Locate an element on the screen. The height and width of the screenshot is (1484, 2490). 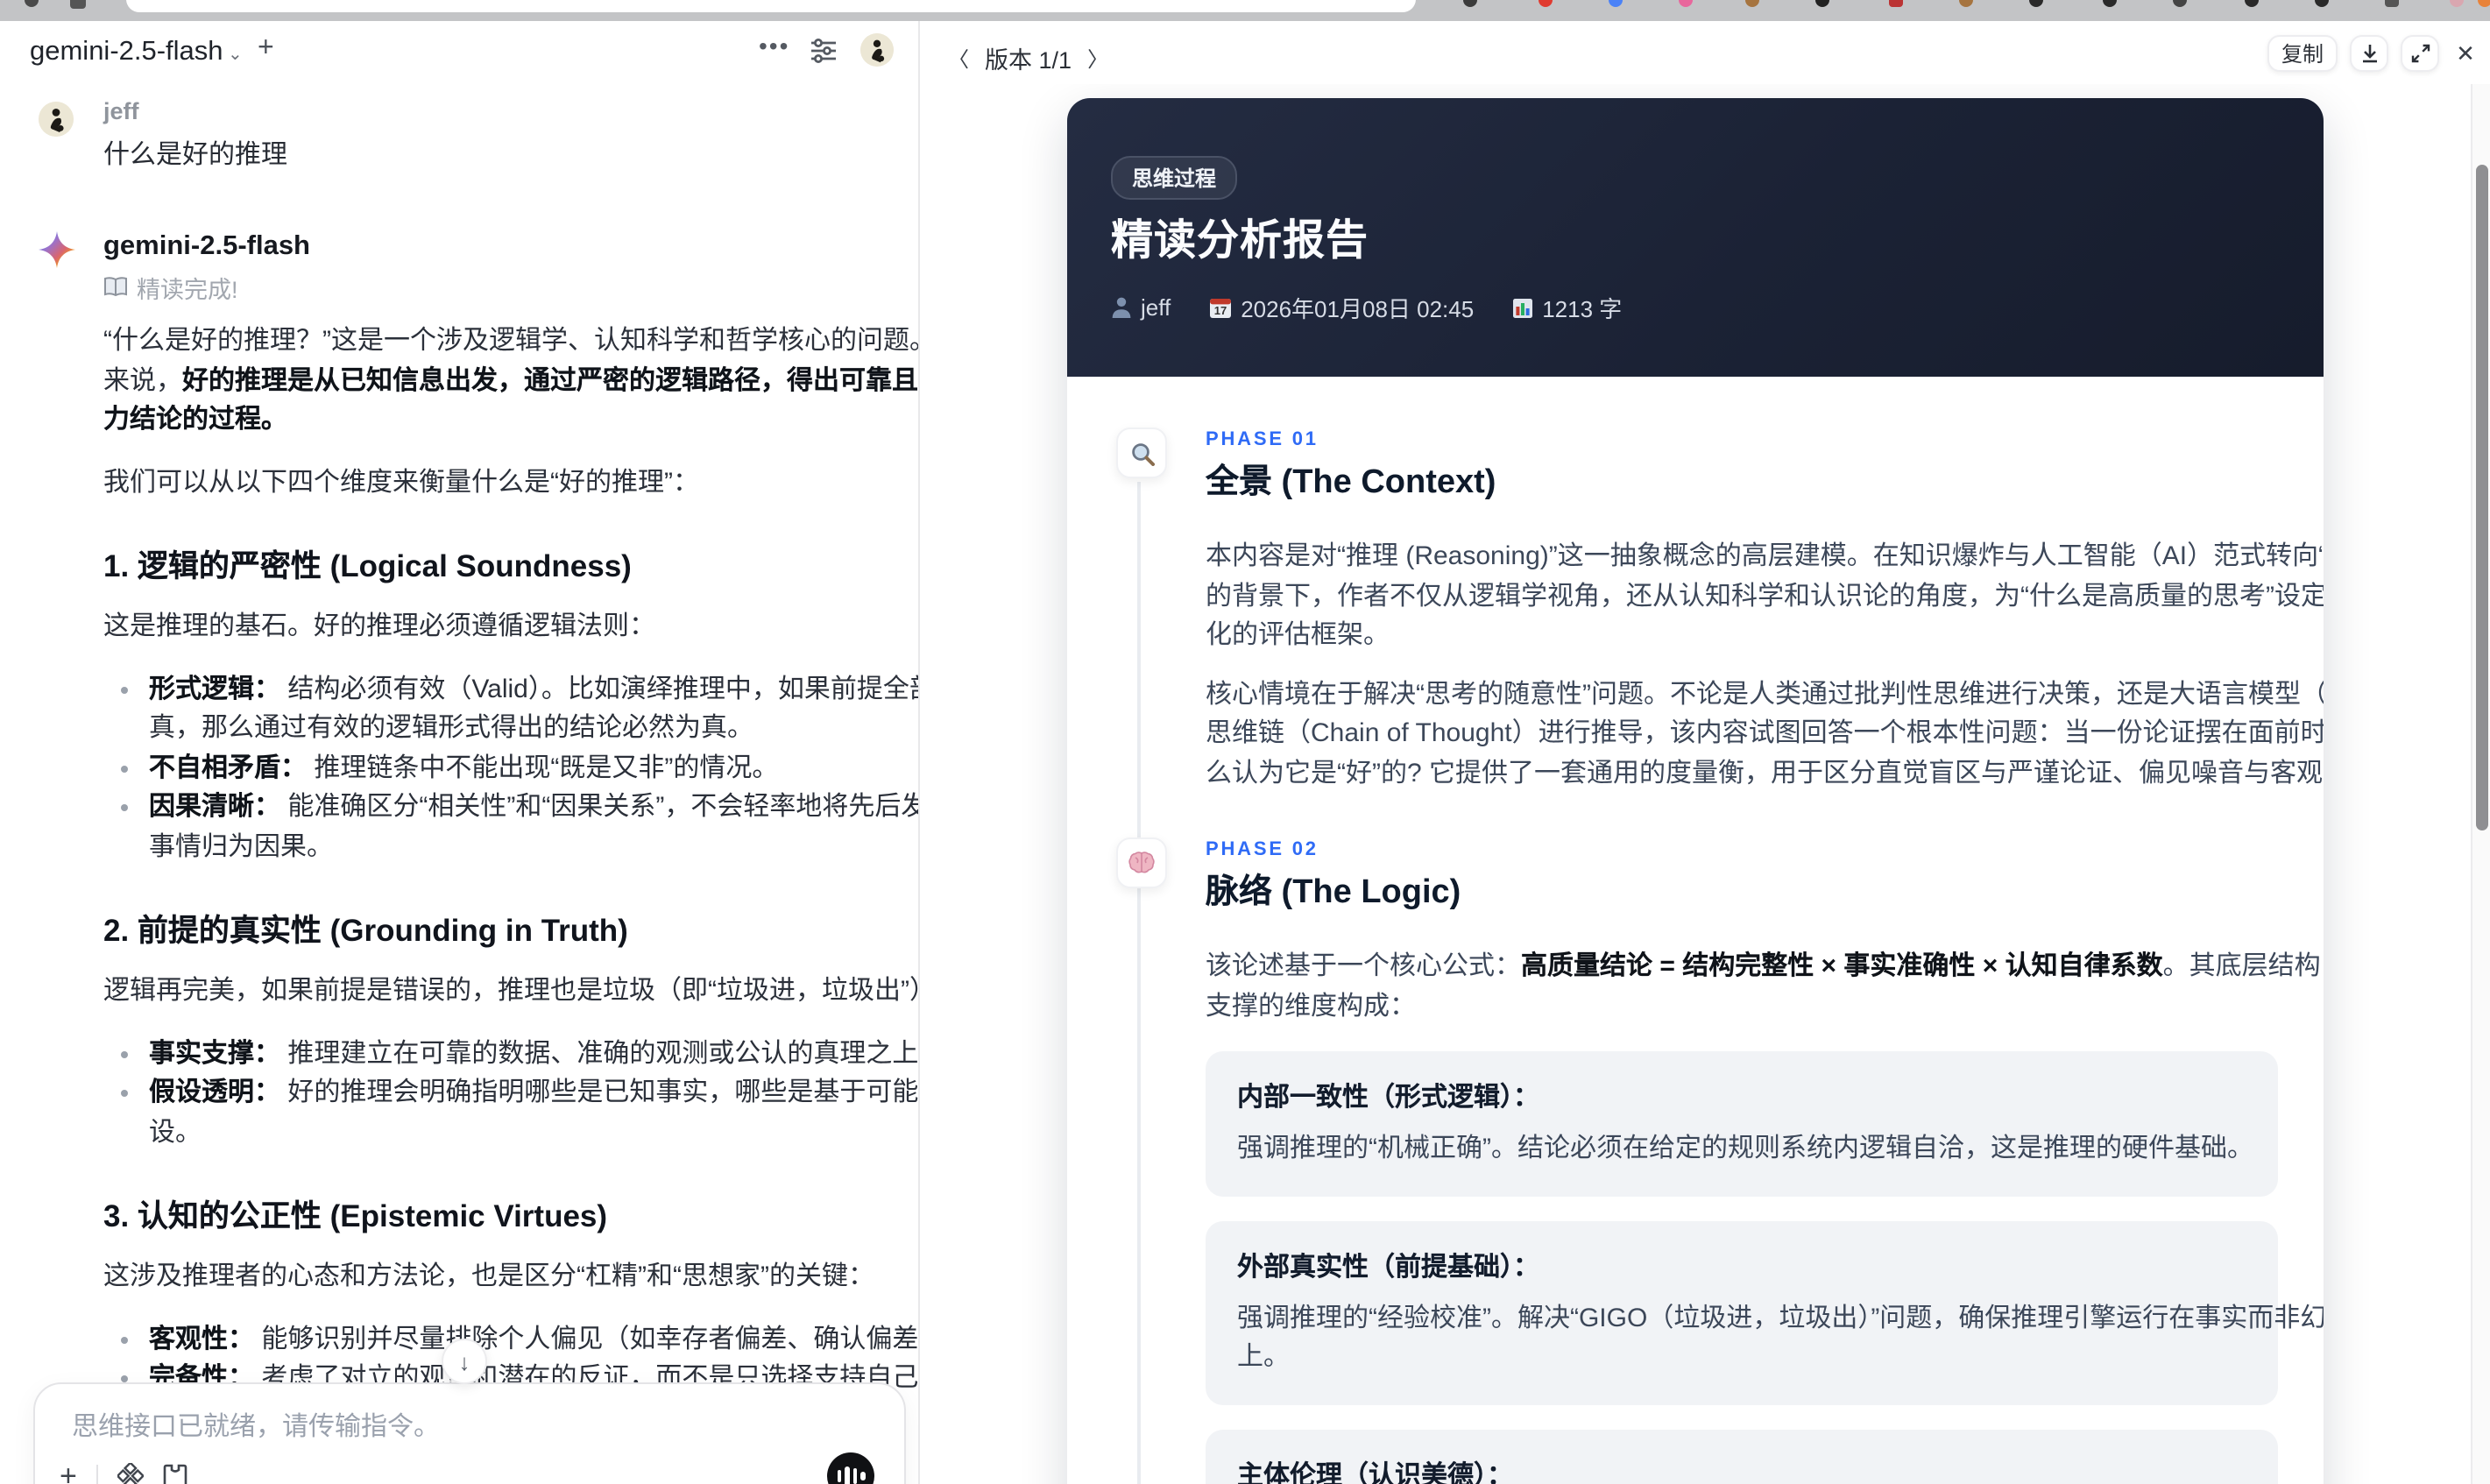
settings-sliders-icon is located at coordinates (824, 51).